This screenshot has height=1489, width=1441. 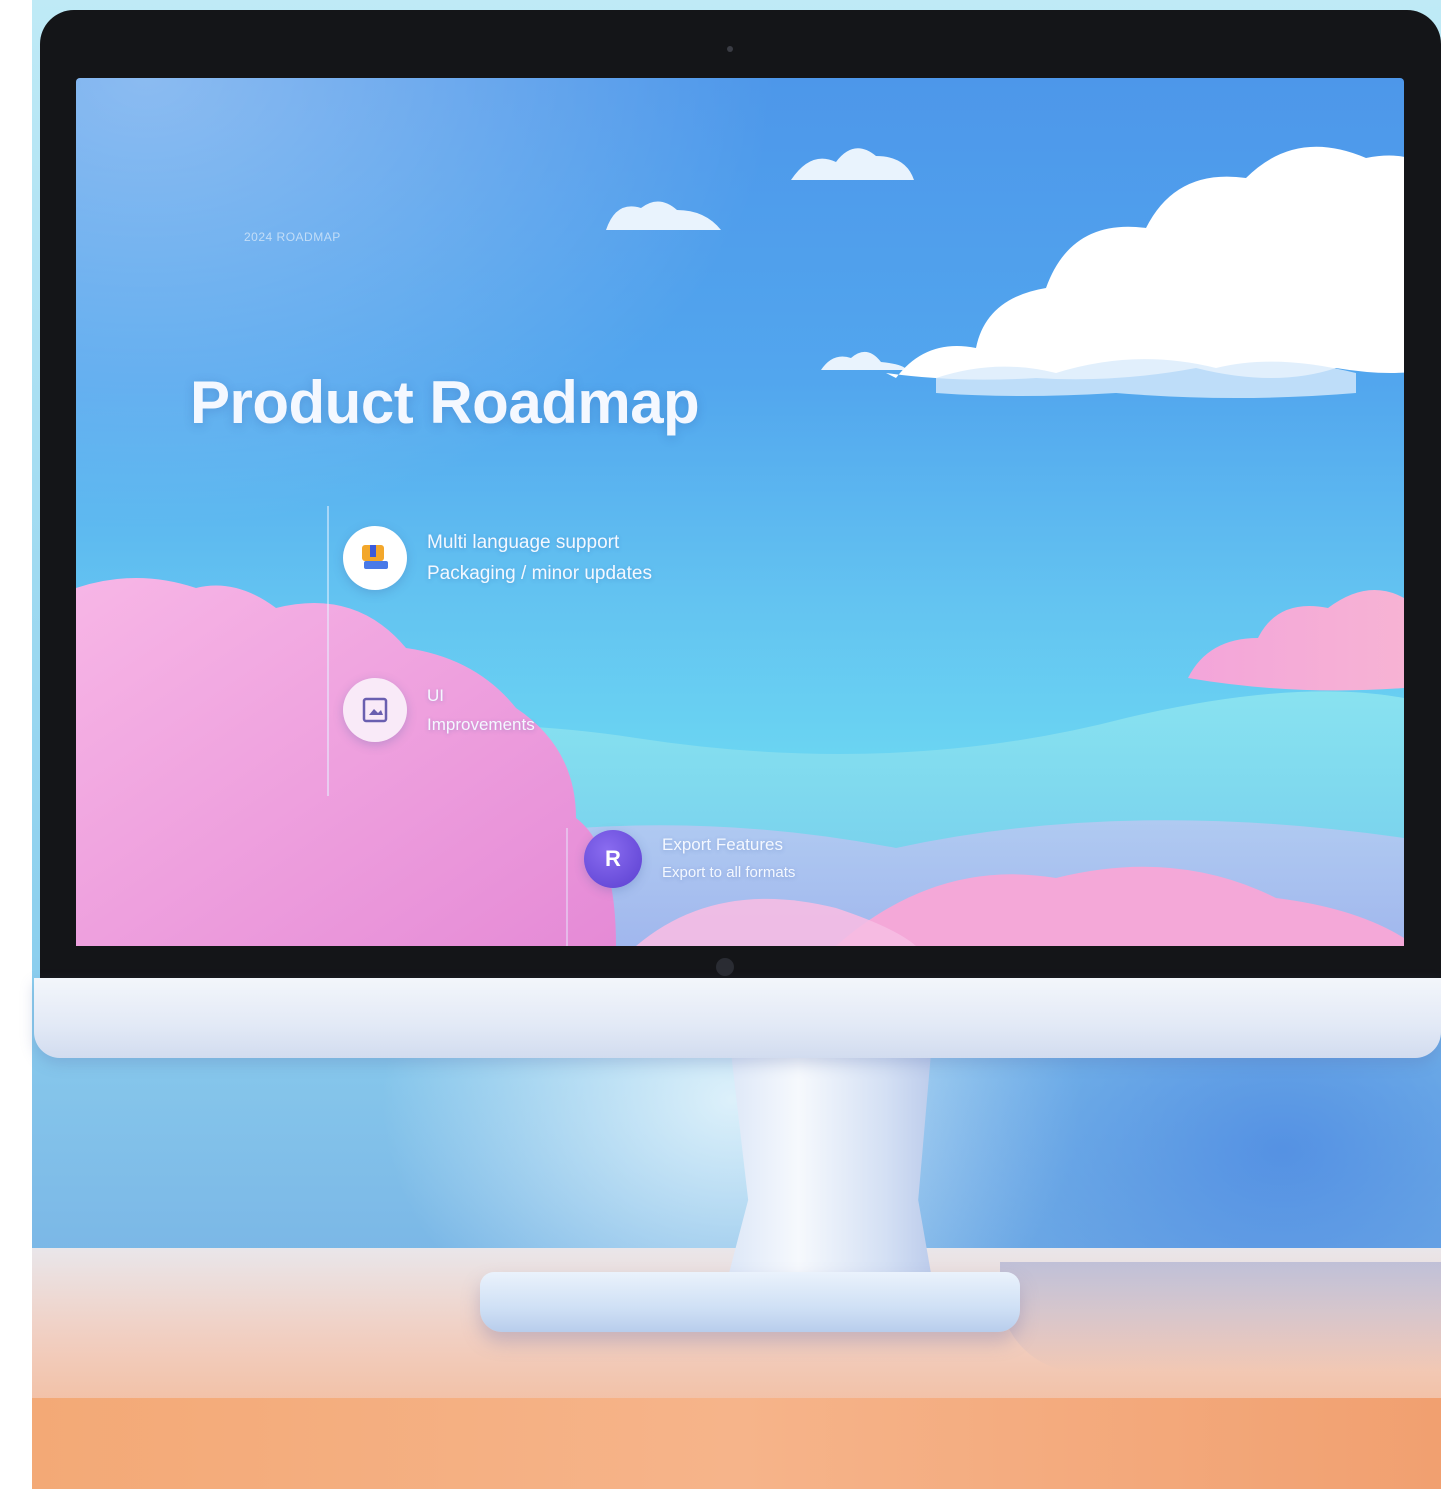 What do you see at coordinates (346, 762) in the screenshot?
I see `pink-cloud-left` at bounding box center [346, 762].